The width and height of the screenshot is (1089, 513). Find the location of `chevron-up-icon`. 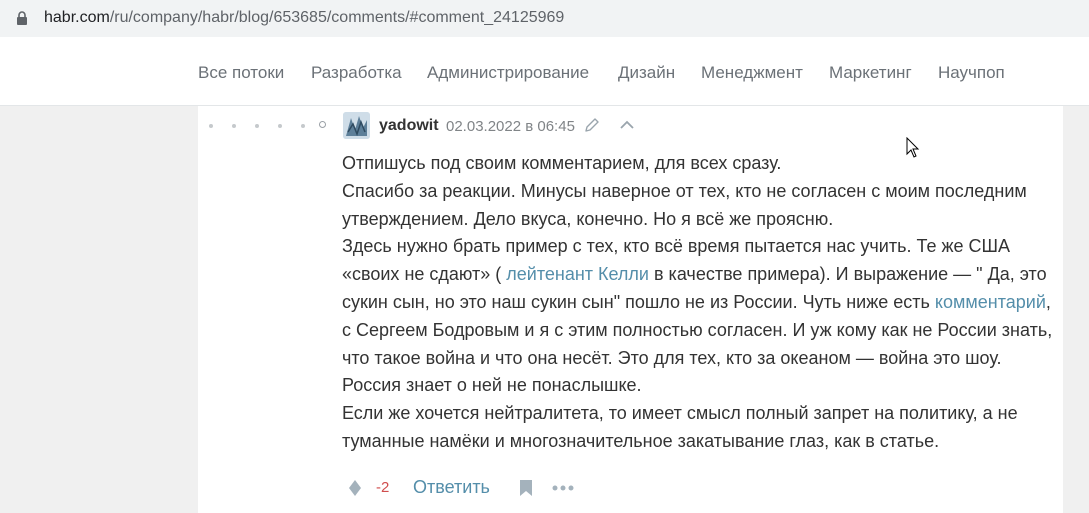

chevron-up-icon is located at coordinates (627, 125).